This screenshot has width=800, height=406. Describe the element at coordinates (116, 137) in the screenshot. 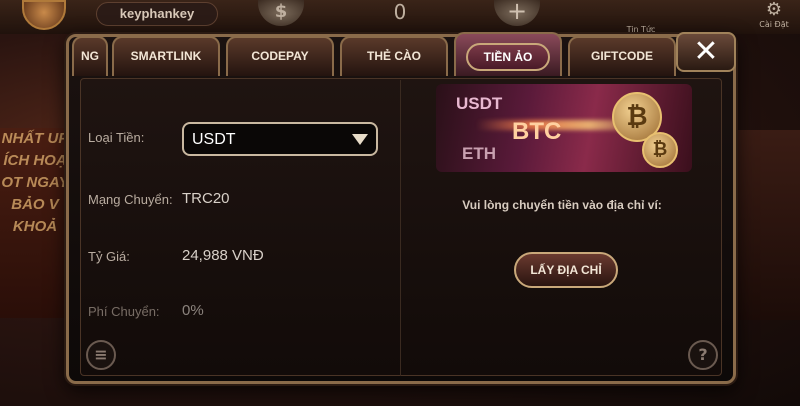

I see `currency-label: Loại Tiền:` at that location.